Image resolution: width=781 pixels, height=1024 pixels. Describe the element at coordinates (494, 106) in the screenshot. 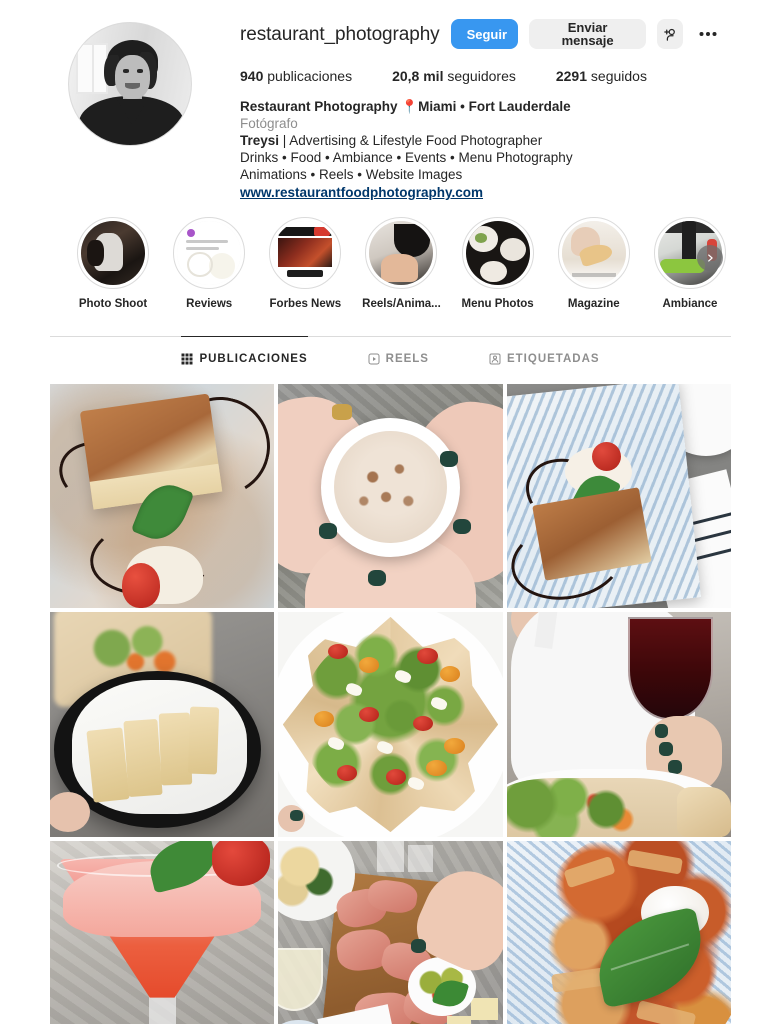

I see `bio-location: Miami • Fort Lauderdale` at that location.